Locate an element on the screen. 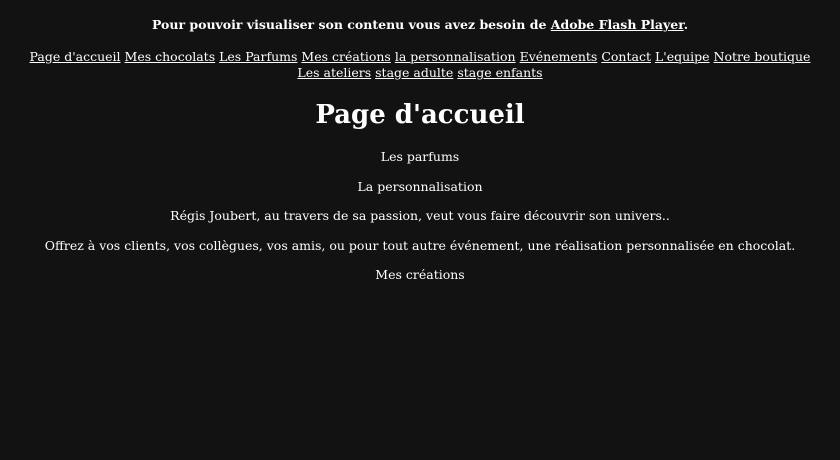 This screenshot has width=840, height=460. nav-link-personnalisation: la personnalisation is located at coordinates (455, 56).